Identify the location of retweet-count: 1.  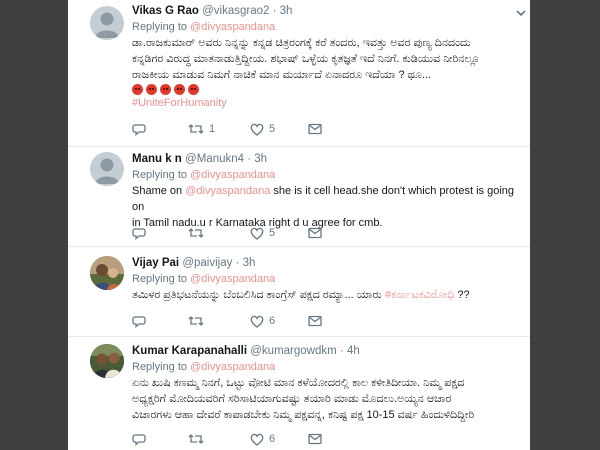
(212, 129).